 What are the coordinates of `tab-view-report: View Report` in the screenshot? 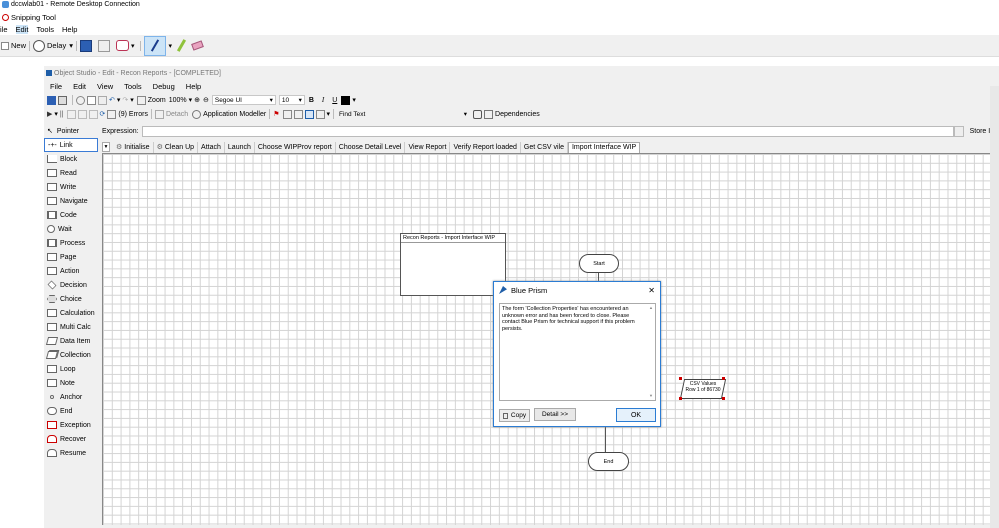 It's located at (428, 147).